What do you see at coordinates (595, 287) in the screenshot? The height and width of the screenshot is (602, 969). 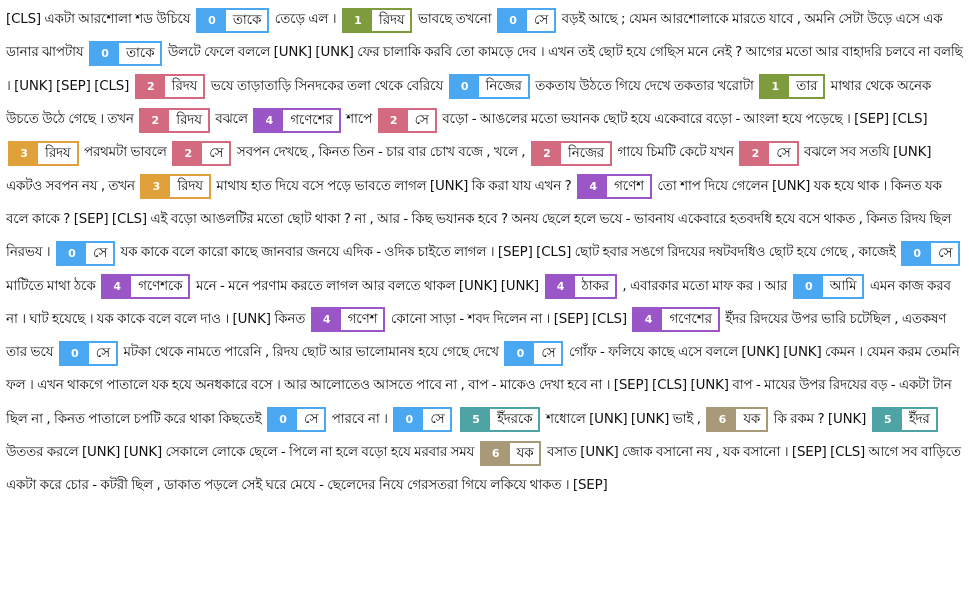 I see `entity-text: ঠাকর` at bounding box center [595, 287].